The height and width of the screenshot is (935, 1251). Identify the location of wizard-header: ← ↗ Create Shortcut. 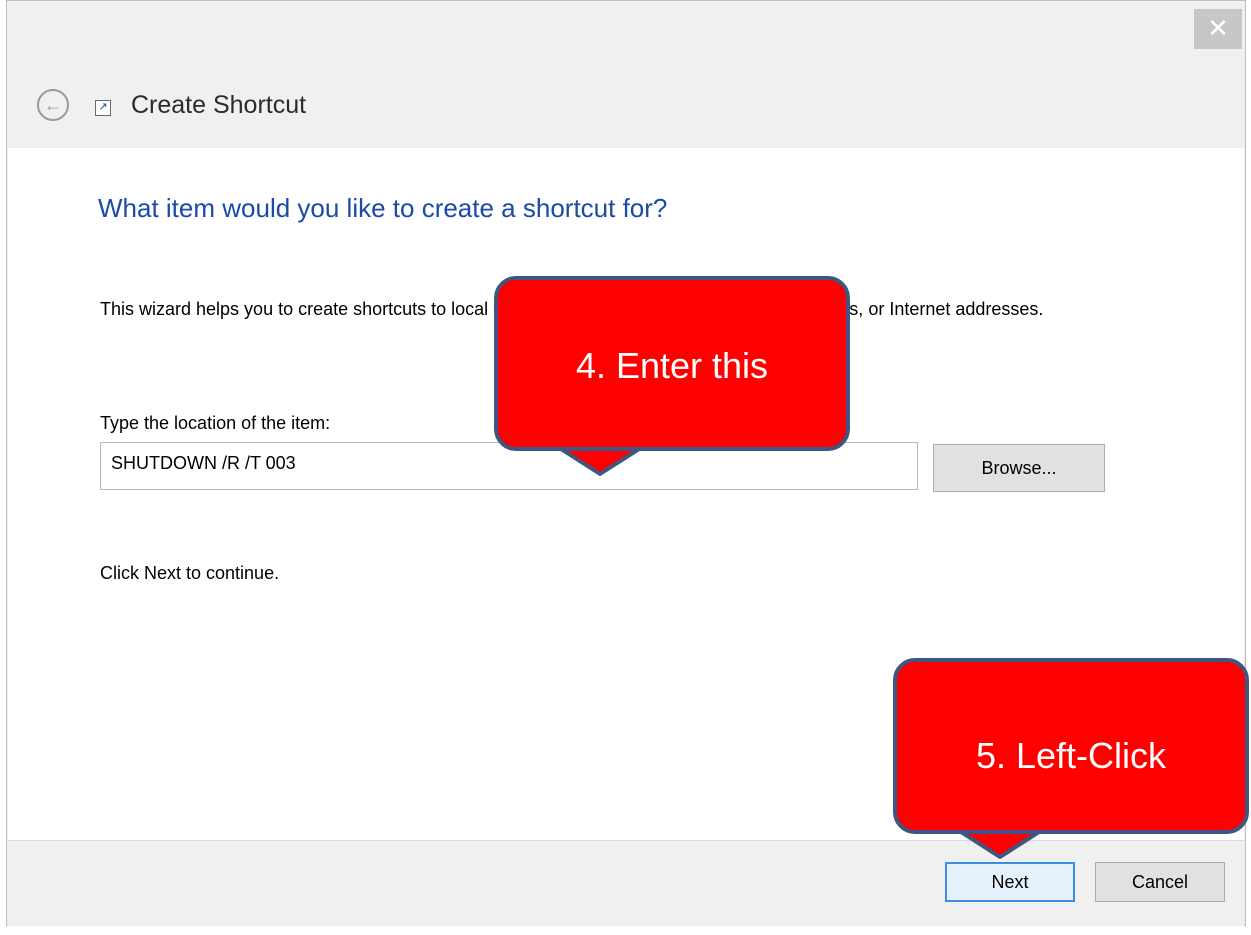
(171, 105).